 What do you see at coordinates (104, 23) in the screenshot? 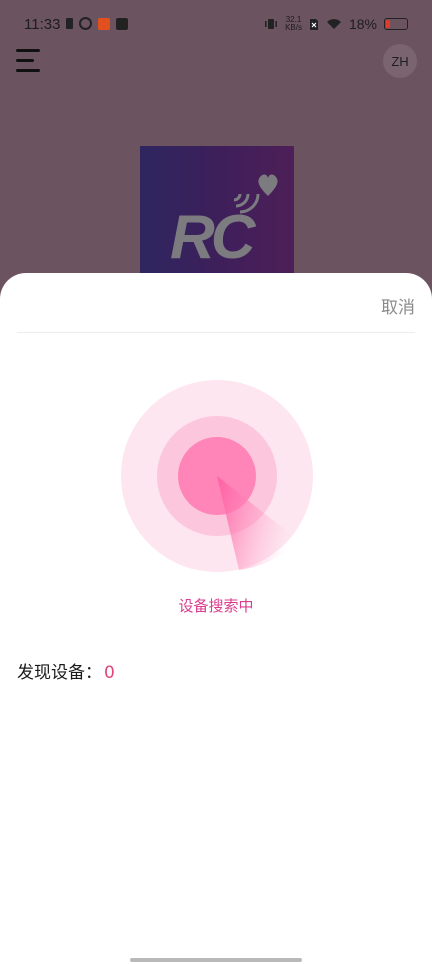
I see `app-notification-icon` at bounding box center [104, 23].